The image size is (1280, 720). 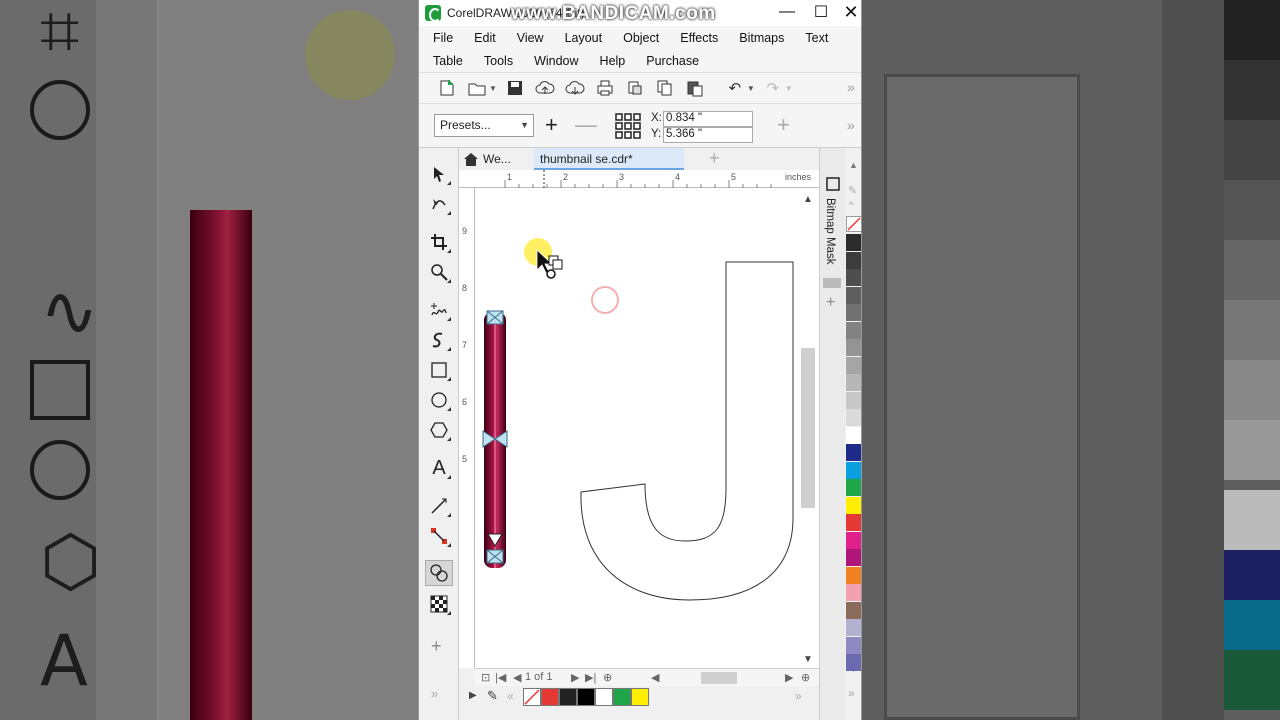 What do you see at coordinates (510, 696) in the screenshot?
I see `palette-left-icon: «` at bounding box center [510, 696].